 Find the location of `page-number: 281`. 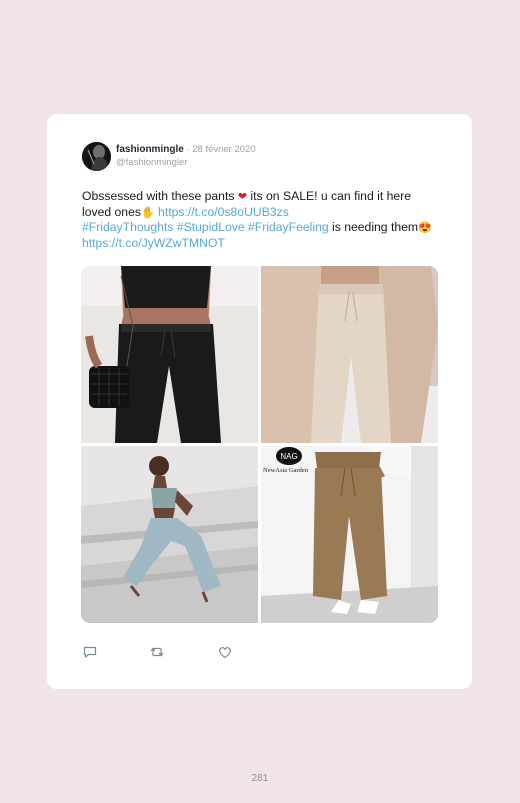

page-number: 281 is located at coordinates (260, 778).